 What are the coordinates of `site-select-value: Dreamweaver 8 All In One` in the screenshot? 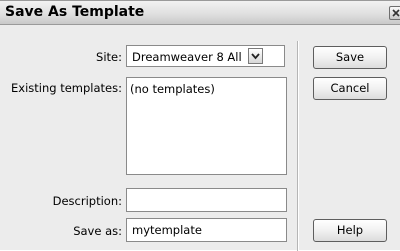 It's located at (188, 57).